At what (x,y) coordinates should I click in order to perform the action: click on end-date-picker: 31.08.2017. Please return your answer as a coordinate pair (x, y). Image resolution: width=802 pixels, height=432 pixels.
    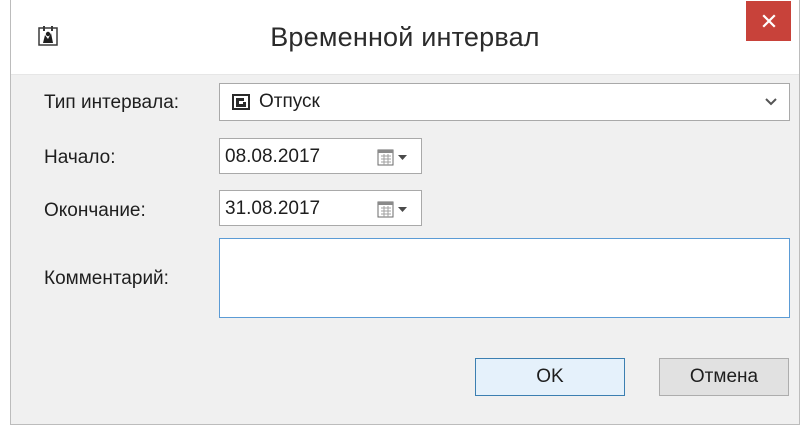
    Looking at the image, I should click on (320, 208).